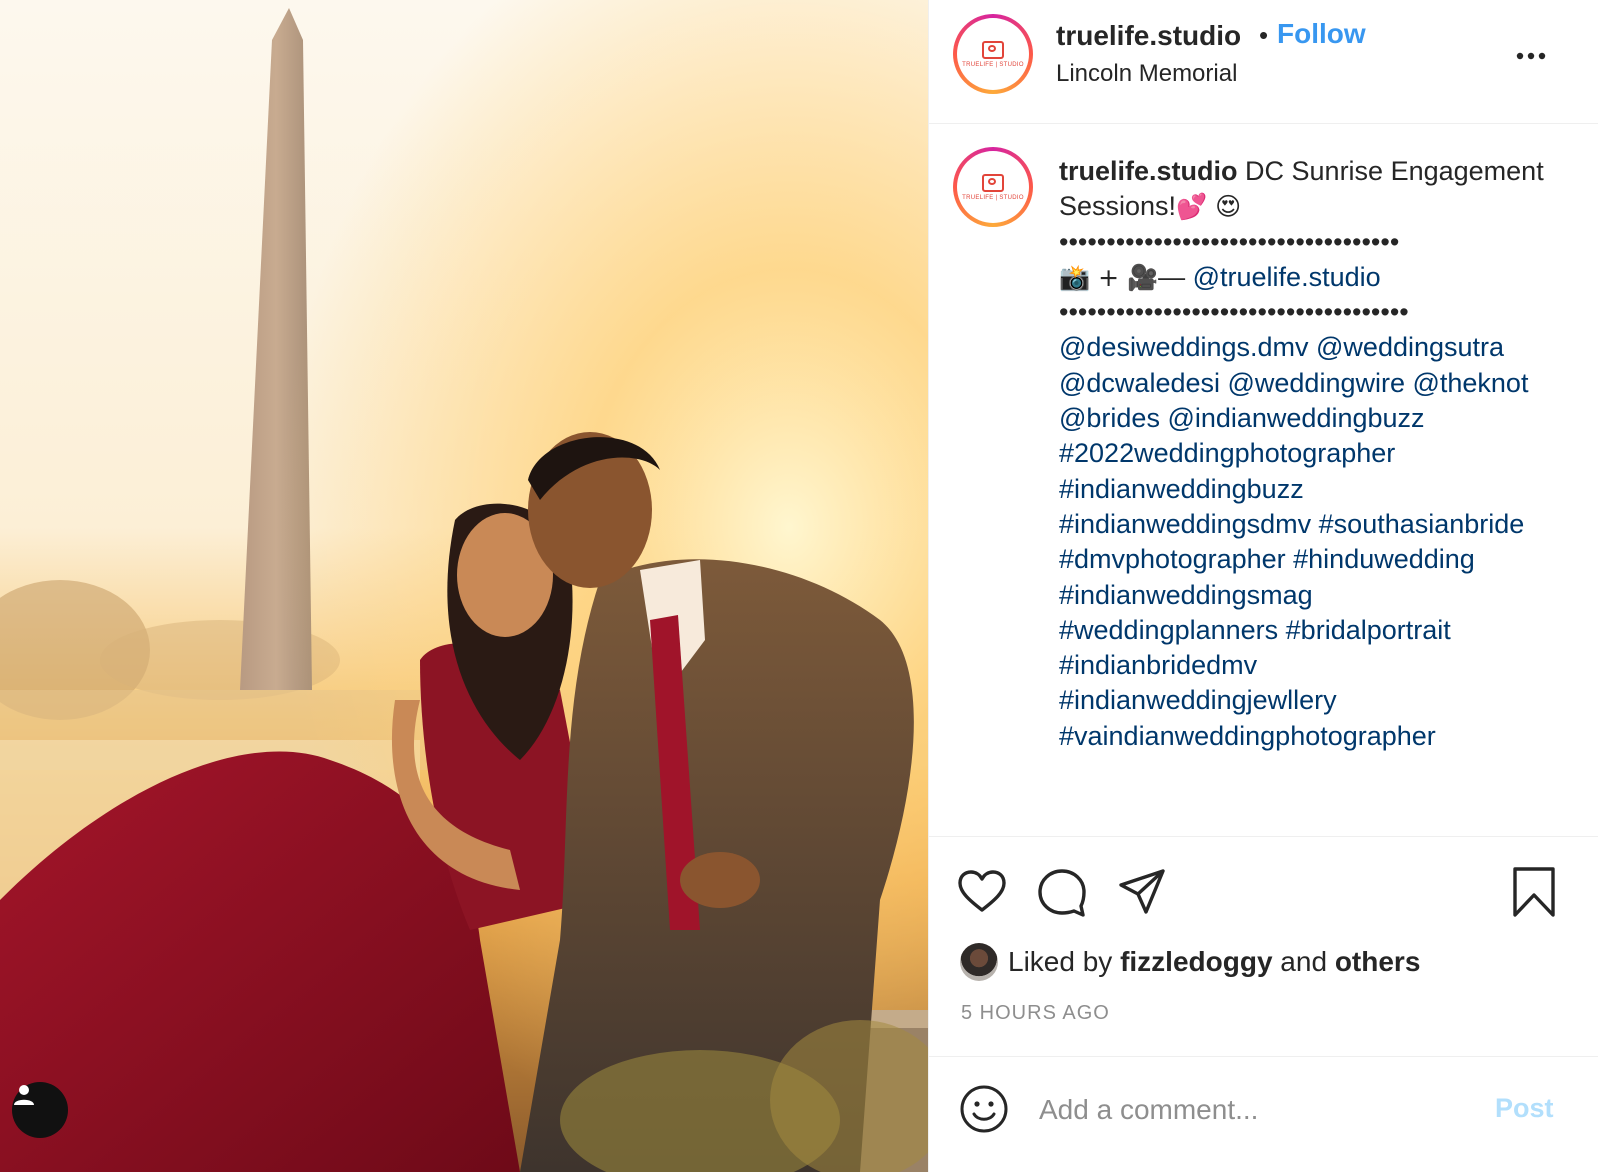 The width and height of the screenshot is (1598, 1172). I want to click on bookmark-icon, so click(1534, 892).